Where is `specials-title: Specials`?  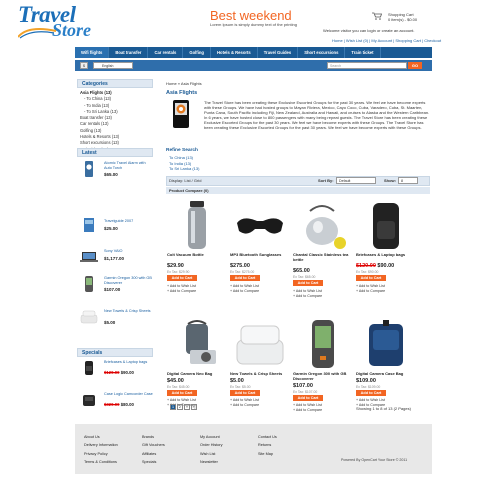 specials-title: Specials is located at coordinates (115, 352).